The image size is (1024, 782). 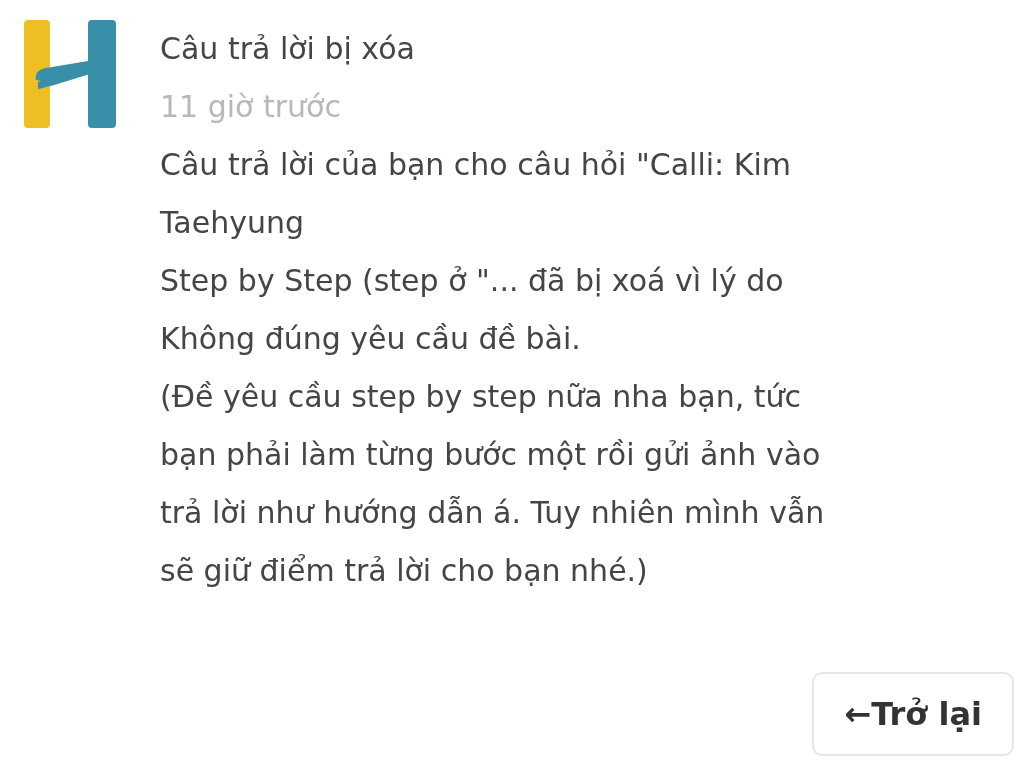 What do you see at coordinates (288, 49) in the screenshot?
I see `notification-title: Câu trả lời bị xóa` at bounding box center [288, 49].